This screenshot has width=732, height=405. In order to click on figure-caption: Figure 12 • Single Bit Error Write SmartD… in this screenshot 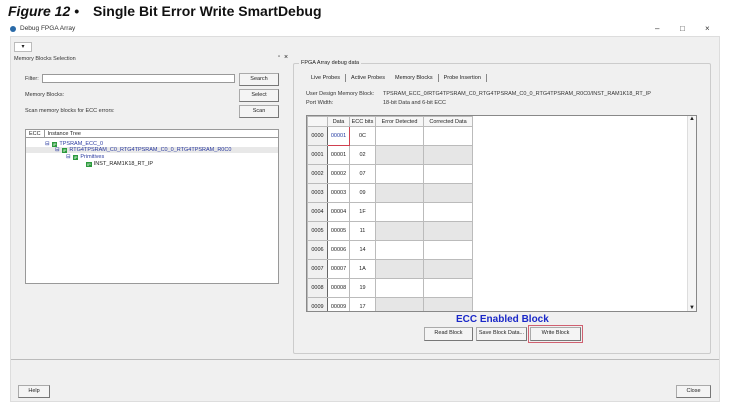, I will do `click(165, 11)`.